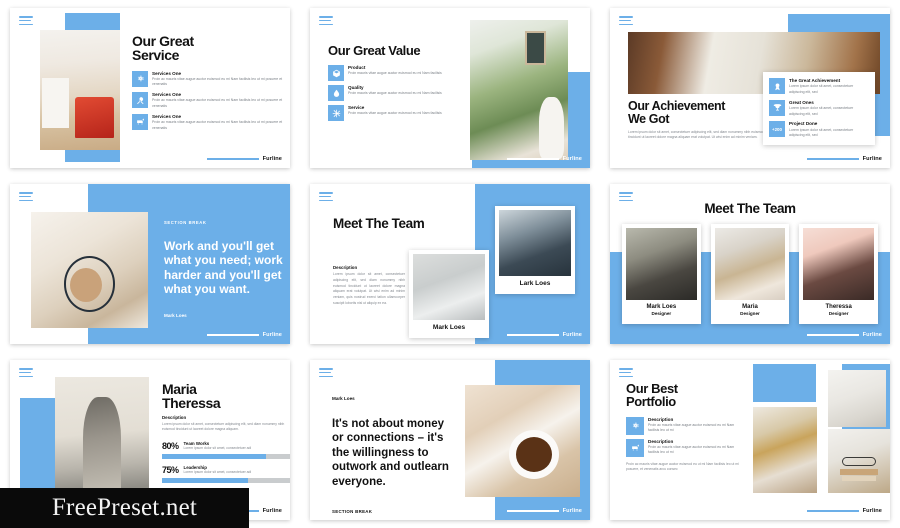  I want to click on member-name: Lark Loes, so click(535, 283).